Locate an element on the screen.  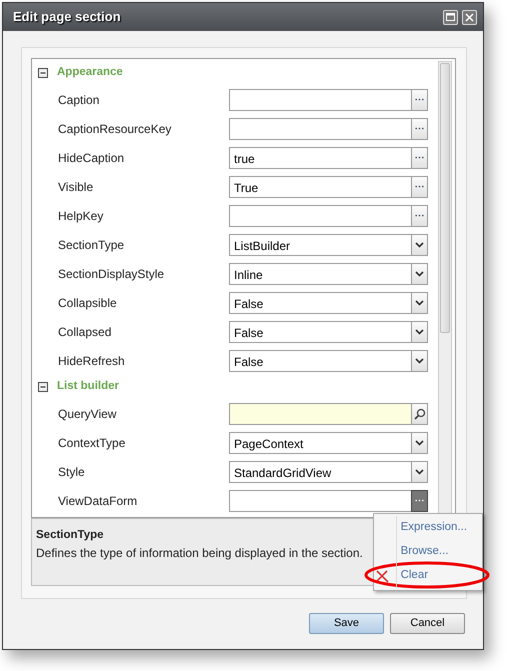
clear-icon is located at coordinates (382, 576).